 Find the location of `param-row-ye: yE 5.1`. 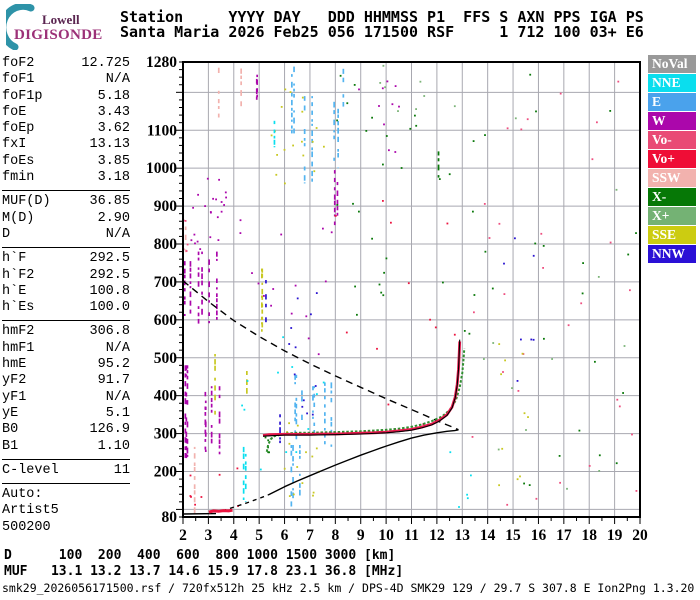

param-row-ye: yE 5.1 is located at coordinates (66, 414).